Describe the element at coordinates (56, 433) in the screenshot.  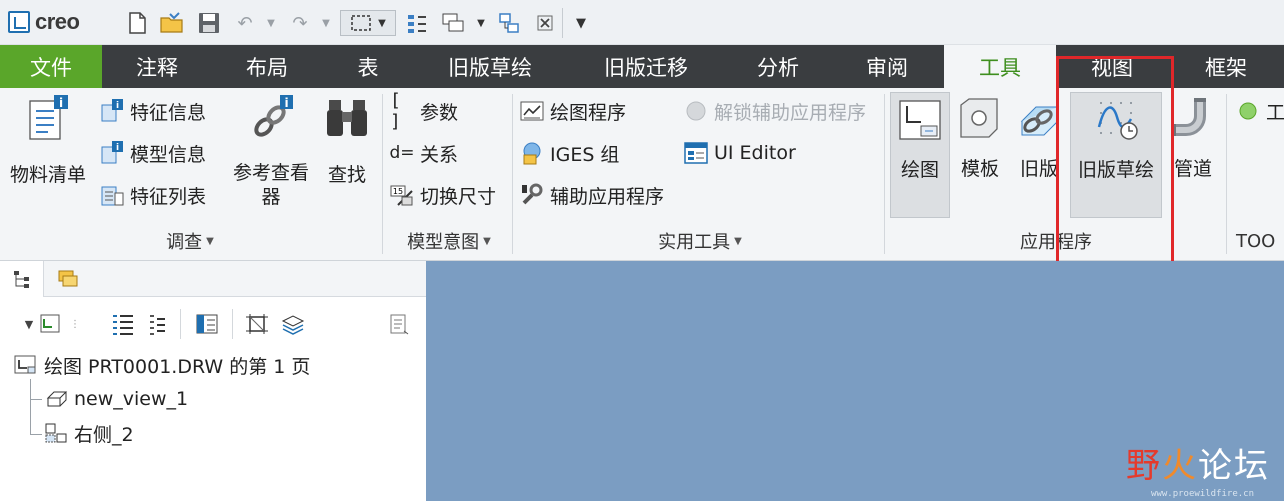
I see `projection-view-icon` at that location.